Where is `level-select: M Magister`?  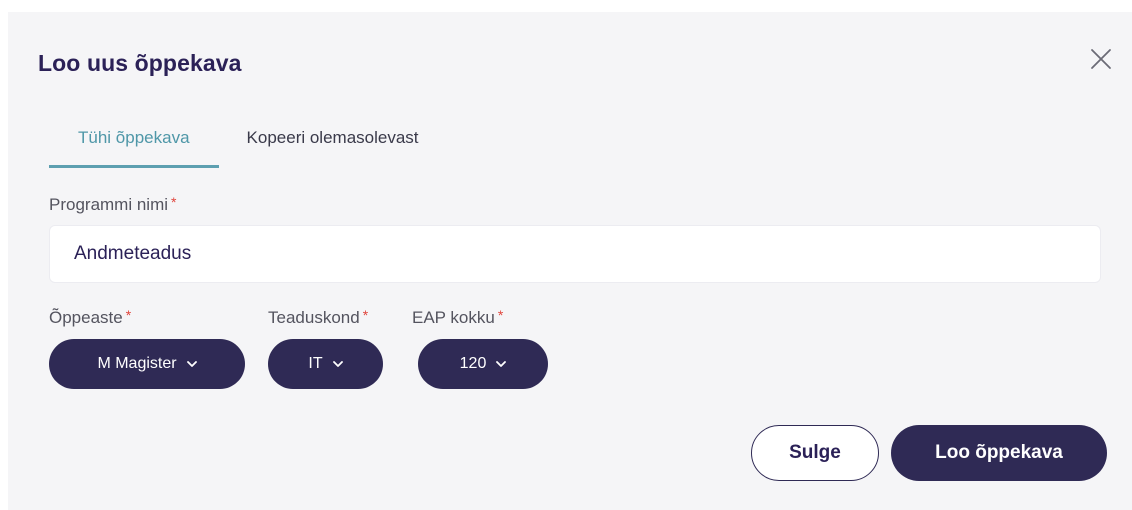 level-select: M Magister is located at coordinates (147, 364).